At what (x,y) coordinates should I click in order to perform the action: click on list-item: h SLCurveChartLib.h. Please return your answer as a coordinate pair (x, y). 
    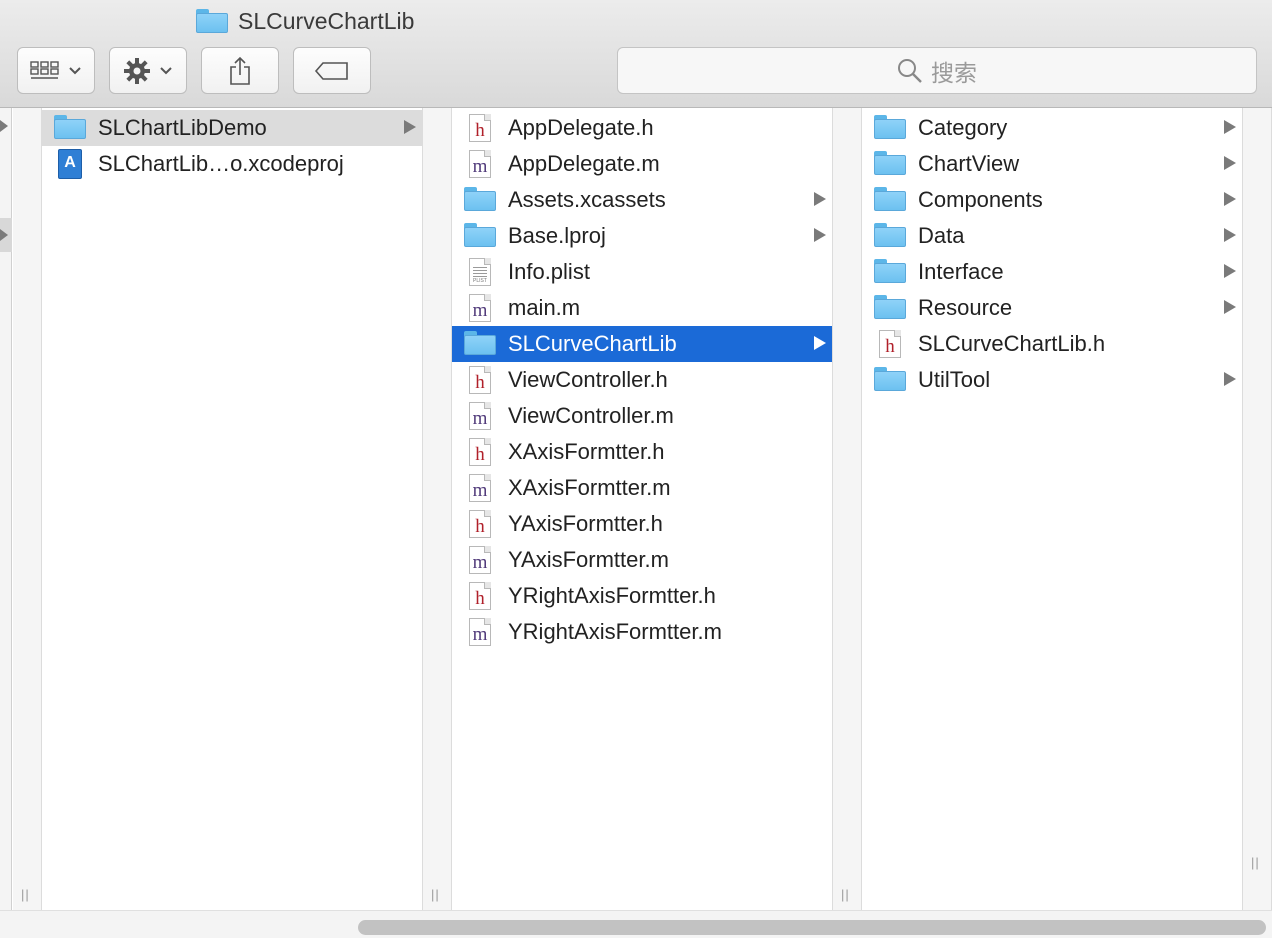
    Looking at the image, I should click on (1052, 344).